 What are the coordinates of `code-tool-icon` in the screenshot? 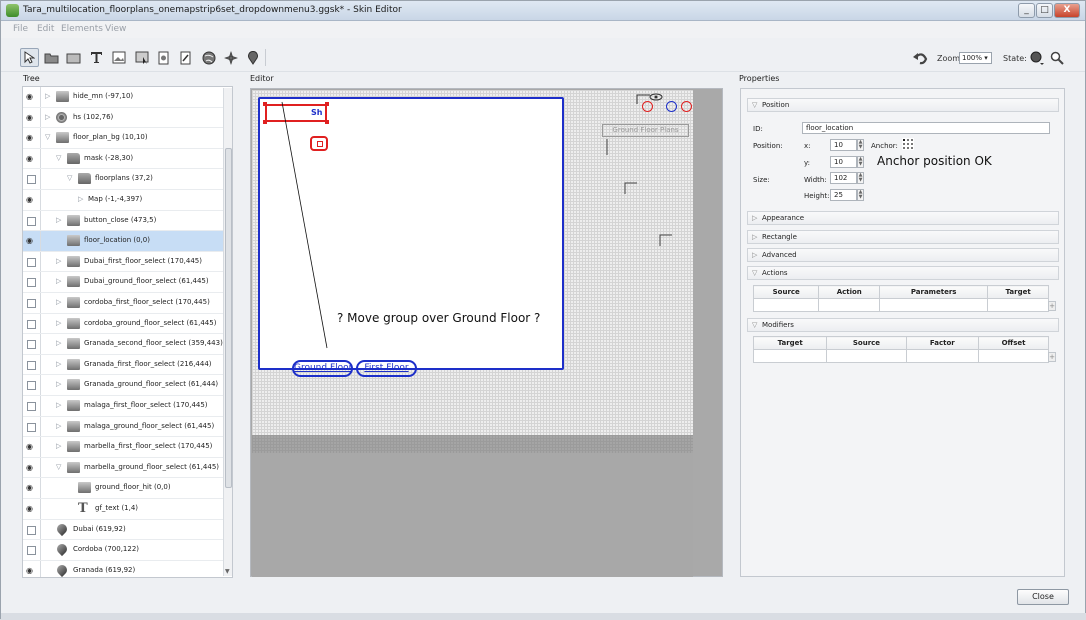 It's located at (185, 57).